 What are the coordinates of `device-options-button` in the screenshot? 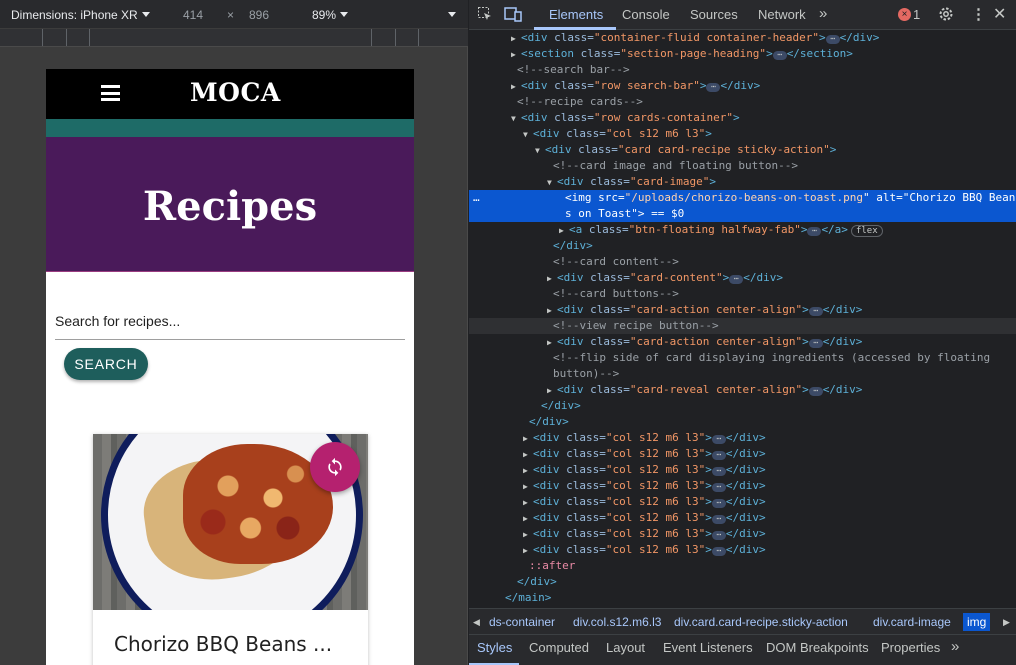 It's located at (450, 15).